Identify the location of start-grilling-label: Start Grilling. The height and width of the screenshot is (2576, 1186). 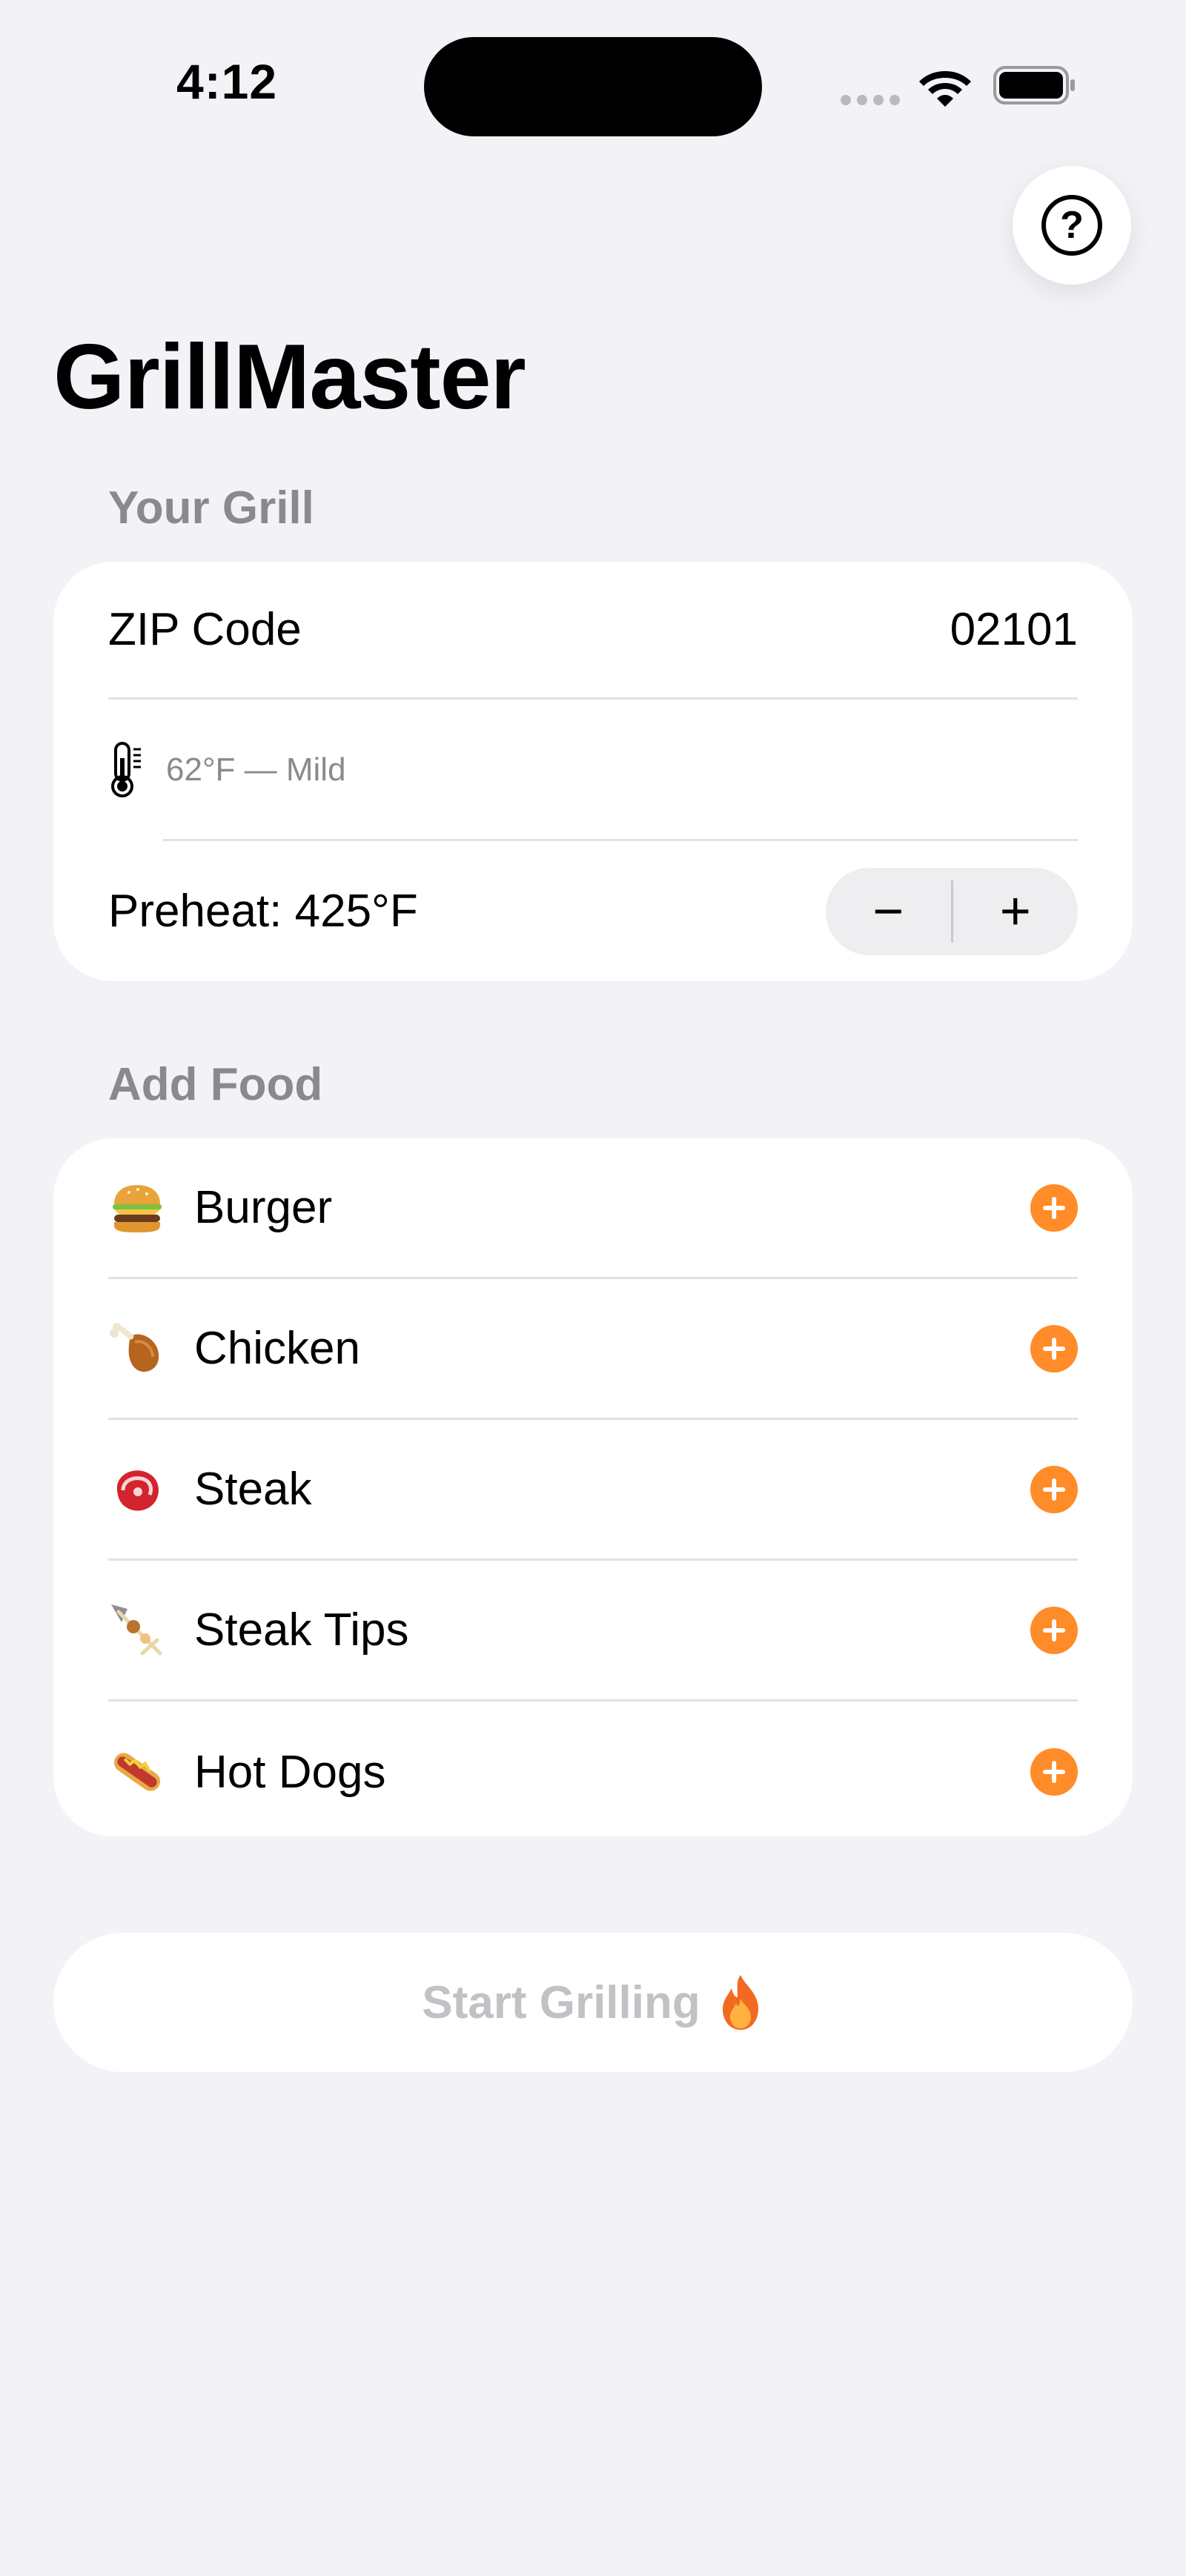
(561, 2002).